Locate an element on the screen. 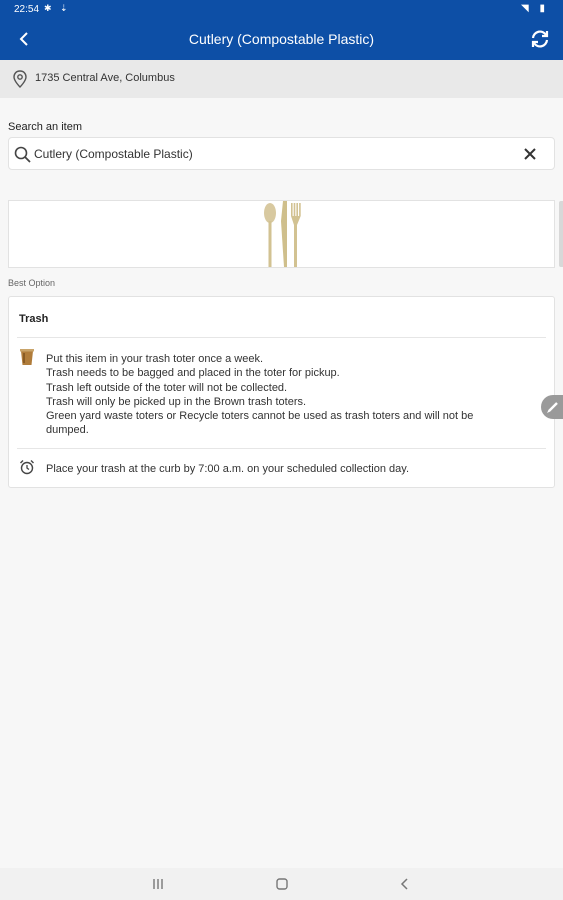 The image size is (563, 900). notification-icons: ✱ ⇣ is located at coordinates (57, 8).